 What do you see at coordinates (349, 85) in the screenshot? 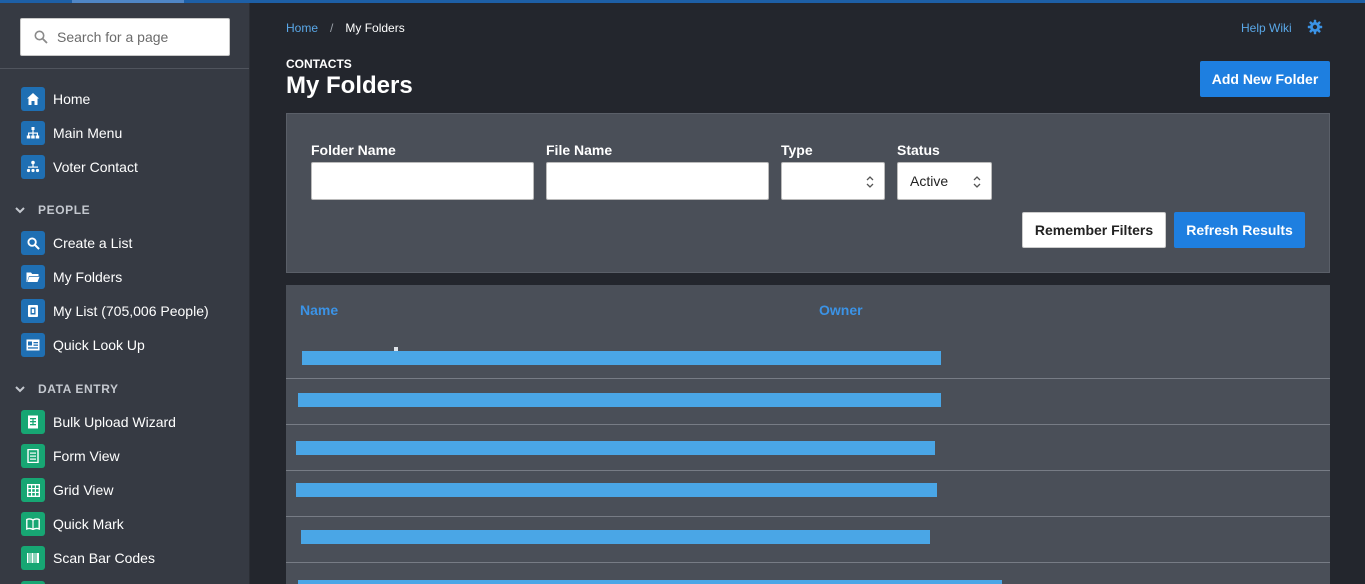
I see `page-title: My Folders` at bounding box center [349, 85].